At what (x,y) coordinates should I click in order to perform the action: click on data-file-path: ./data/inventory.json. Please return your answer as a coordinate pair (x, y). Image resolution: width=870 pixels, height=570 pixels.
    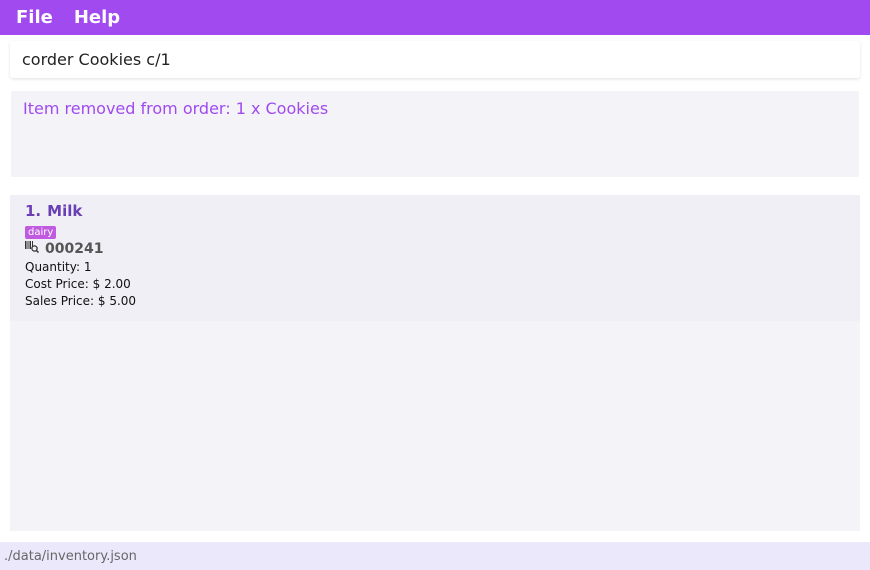
    Looking at the image, I should click on (70, 556).